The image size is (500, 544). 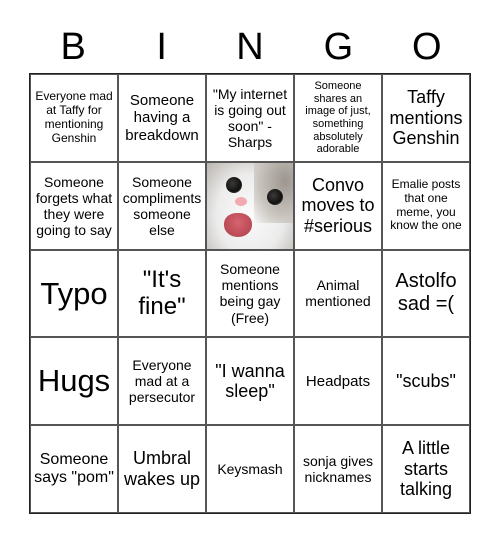 What do you see at coordinates (426, 293) in the screenshot?
I see `bingo-cell: Astolfo sad =(` at bounding box center [426, 293].